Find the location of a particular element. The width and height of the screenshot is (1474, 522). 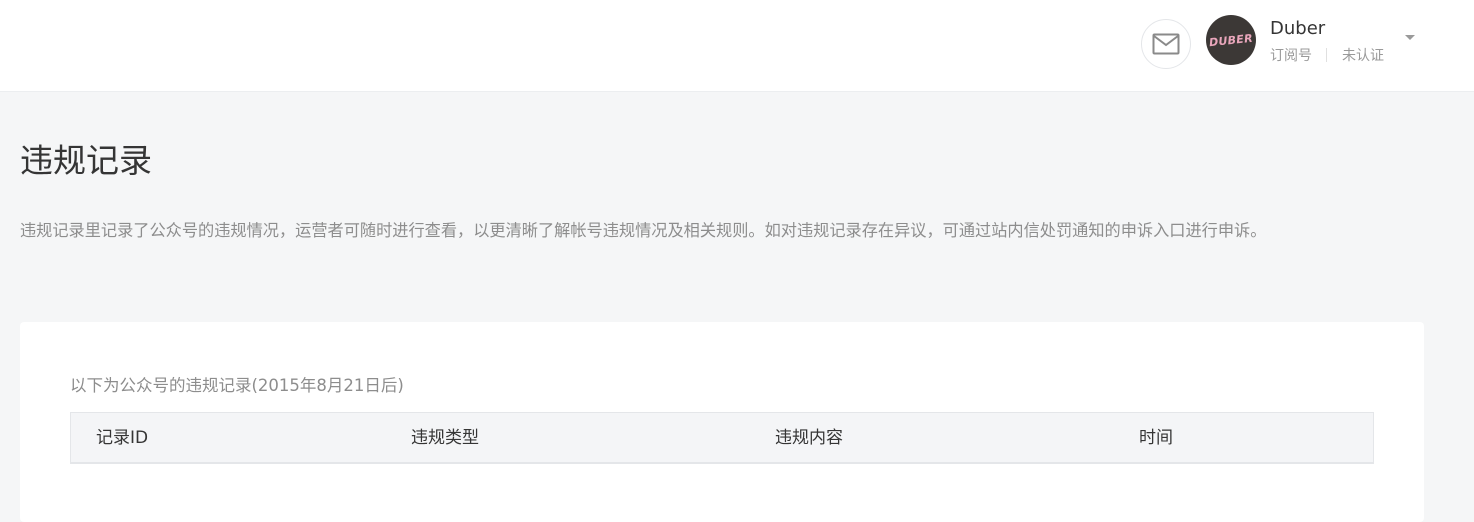

avatar-logo-text: DUBER is located at coordinates (1231, 40).